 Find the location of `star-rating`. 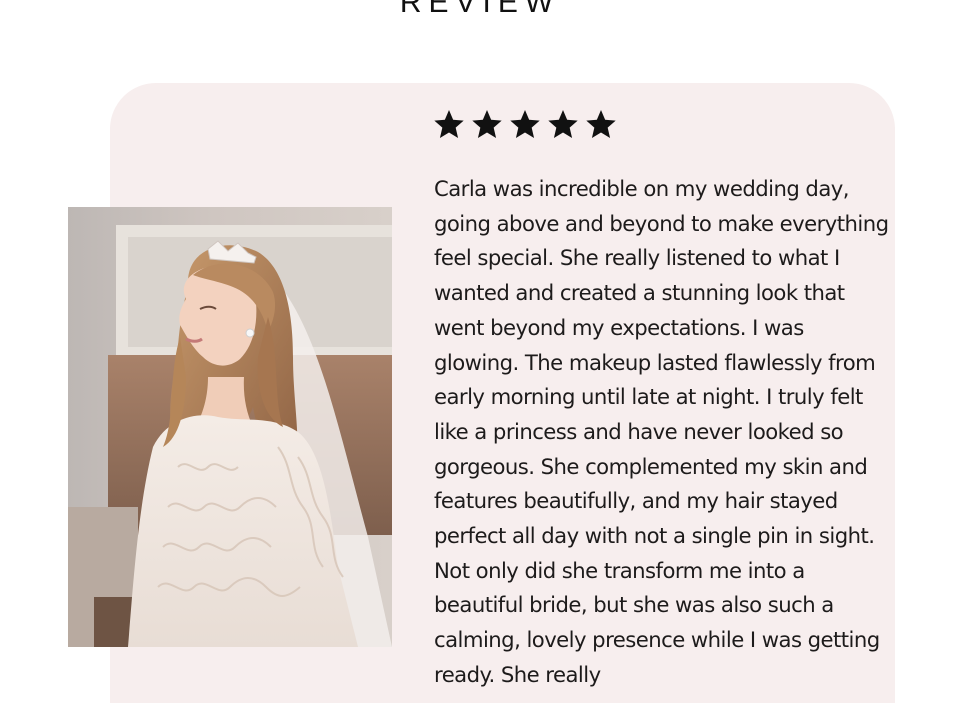

star-rating is located at coordinates (525, 124).